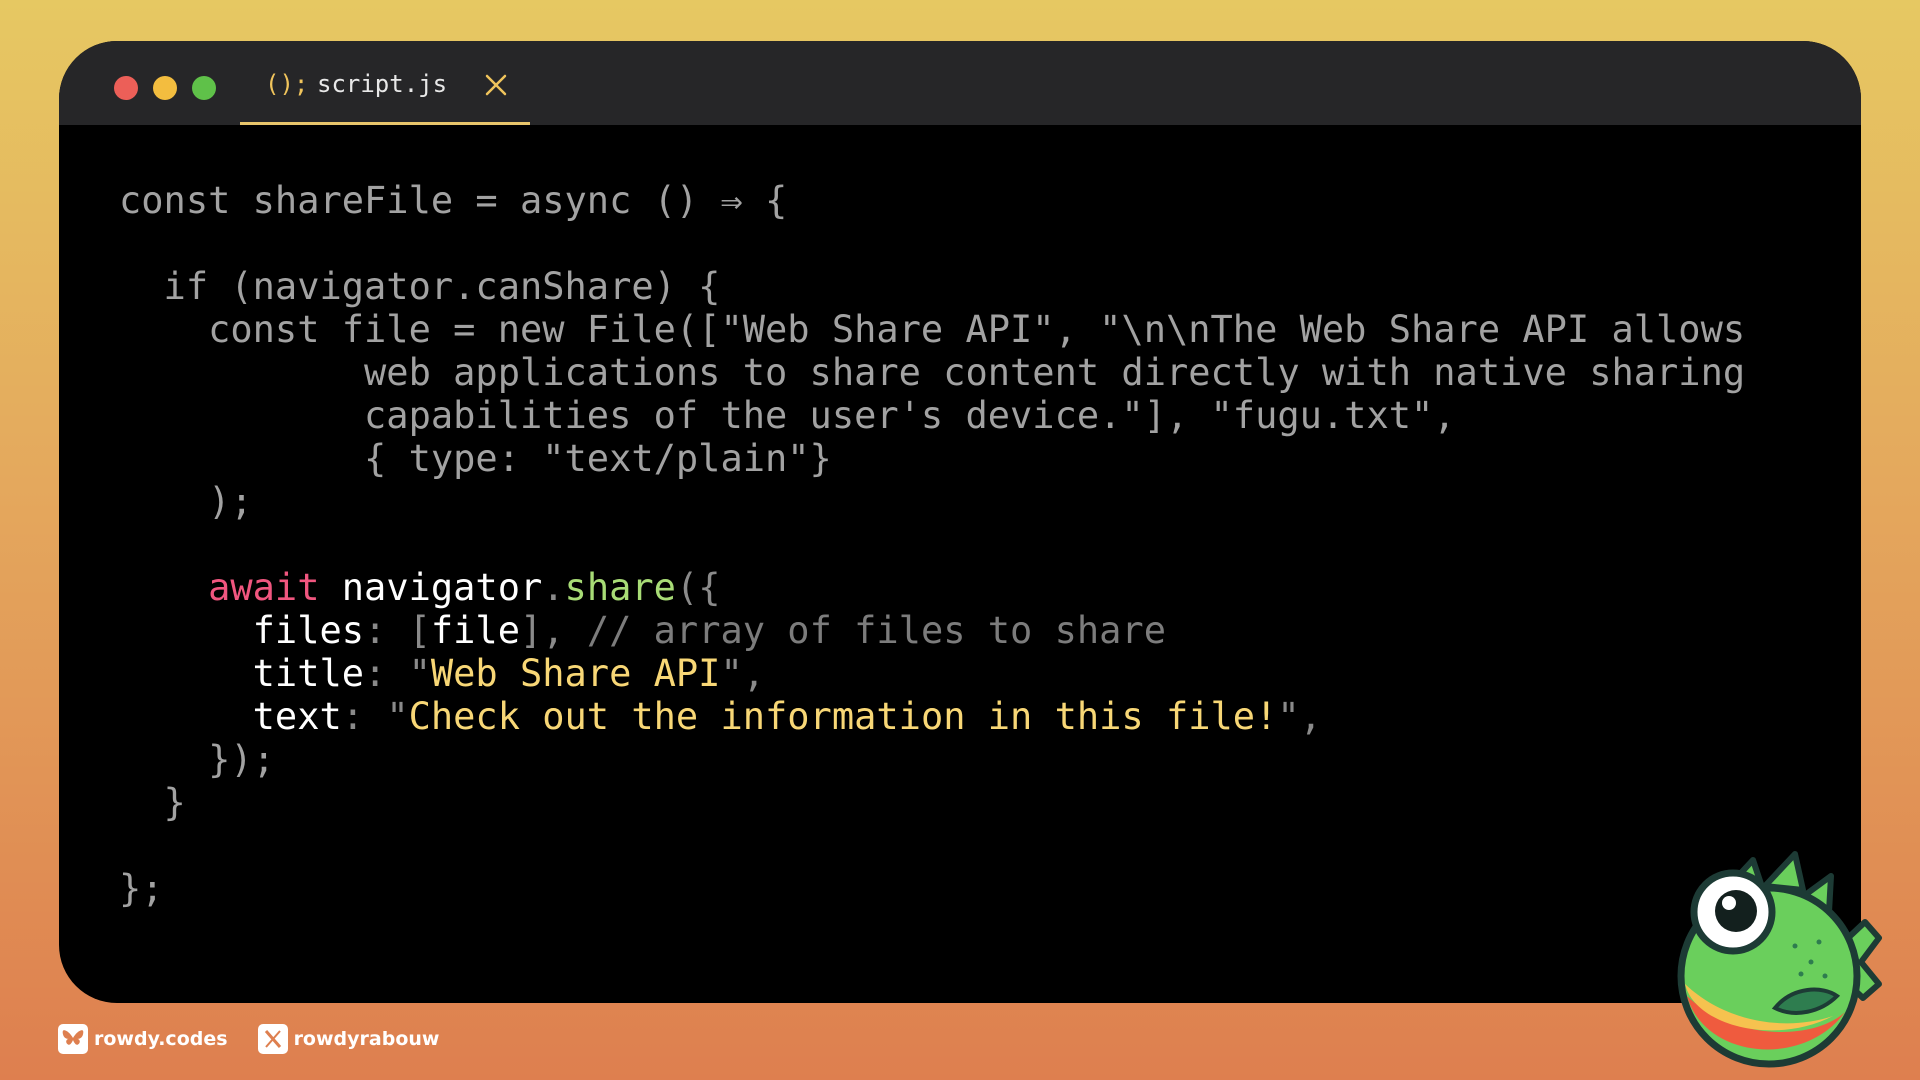  I want to click on code-line: await navigator.share({, so click(932, 587).